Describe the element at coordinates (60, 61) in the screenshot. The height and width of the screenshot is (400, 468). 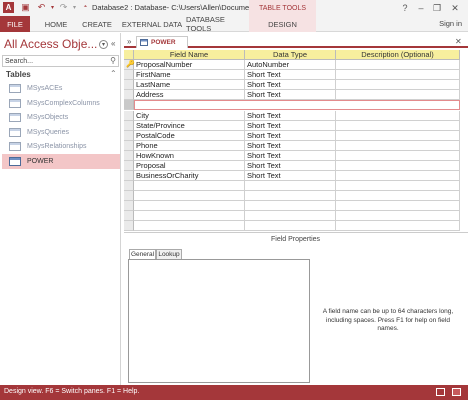
I see `nav-search-input: Search... ⚲` at that location.